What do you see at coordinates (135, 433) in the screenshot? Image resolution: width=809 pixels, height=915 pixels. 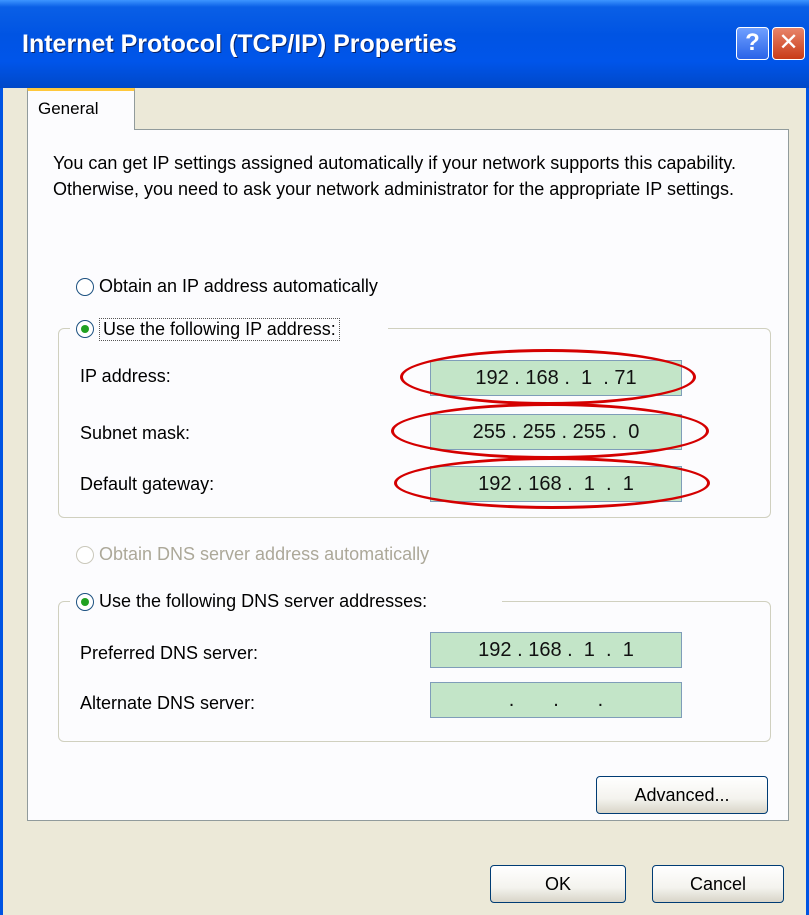 I see `subnet-mask-label: Subnet mask:` at bounding box center [135, 433].